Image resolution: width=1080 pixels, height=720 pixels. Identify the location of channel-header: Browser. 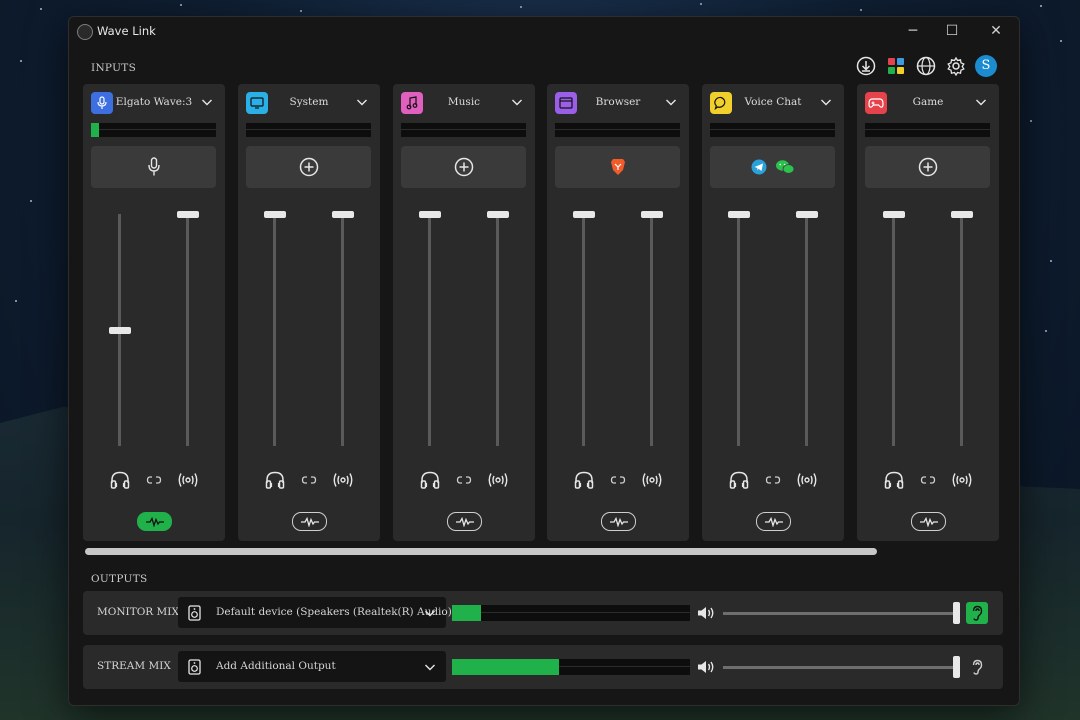
(618, 103).